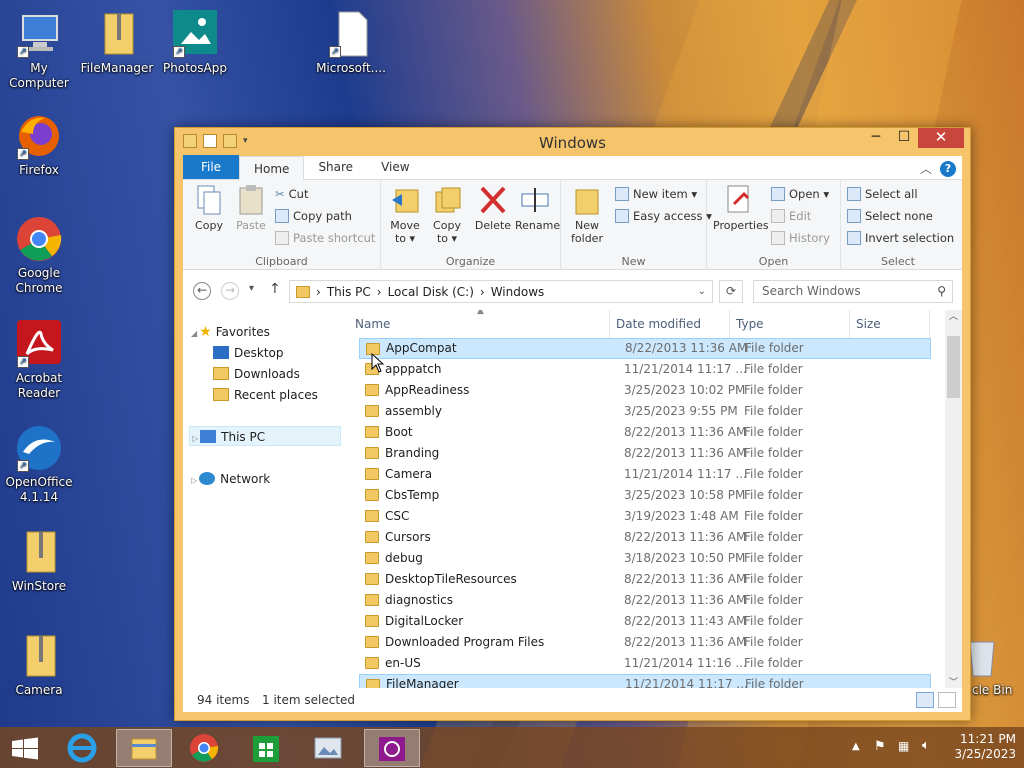 The height and width of the screenshot is (768, 1024). Describe the element at coordinates (741, 208) in the screenshot. I see `properties-button: Properties` at that location.